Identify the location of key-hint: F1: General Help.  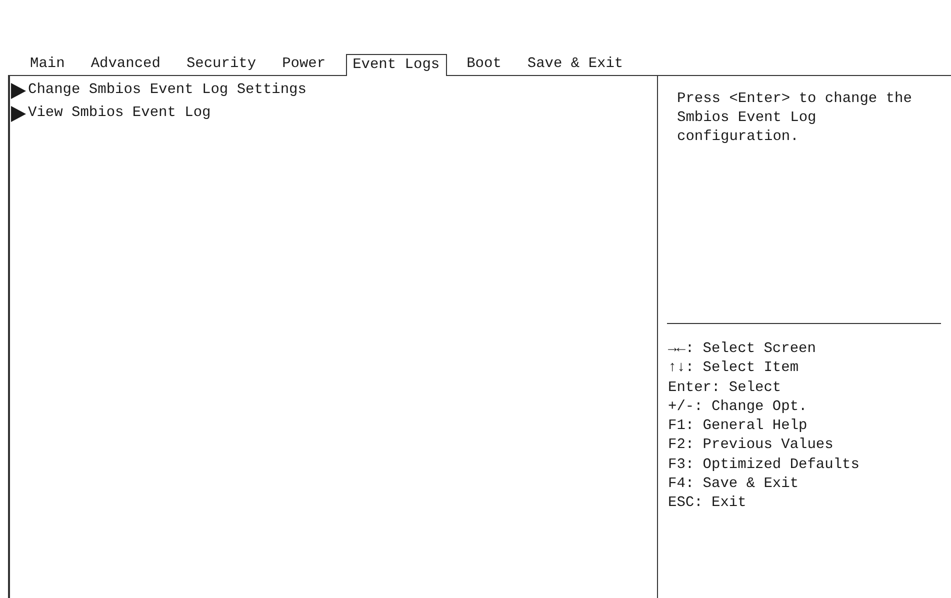
(738, 426).